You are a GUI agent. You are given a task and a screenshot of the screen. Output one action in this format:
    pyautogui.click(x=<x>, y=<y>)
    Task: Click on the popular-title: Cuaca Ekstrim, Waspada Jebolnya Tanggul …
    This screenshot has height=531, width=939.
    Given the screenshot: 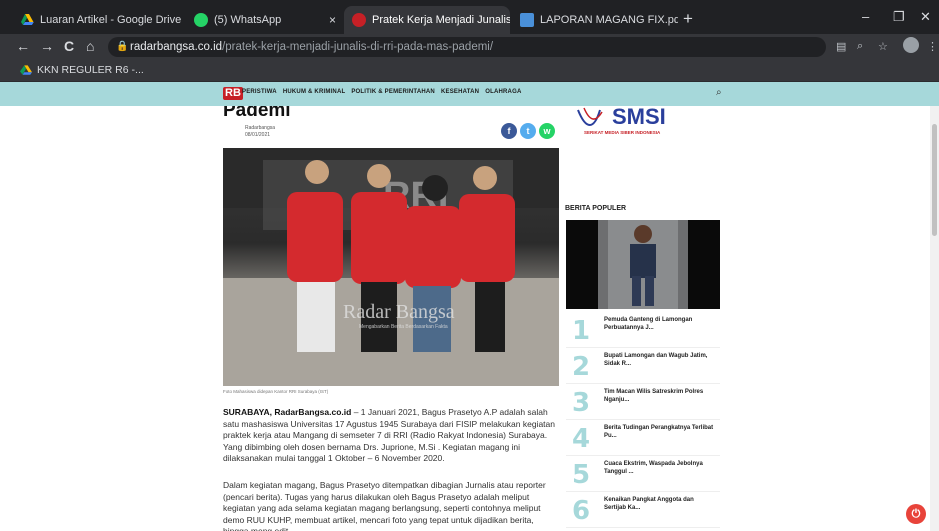 What is the action you would take?
    pyautogui.click(x=660, y=468)
    